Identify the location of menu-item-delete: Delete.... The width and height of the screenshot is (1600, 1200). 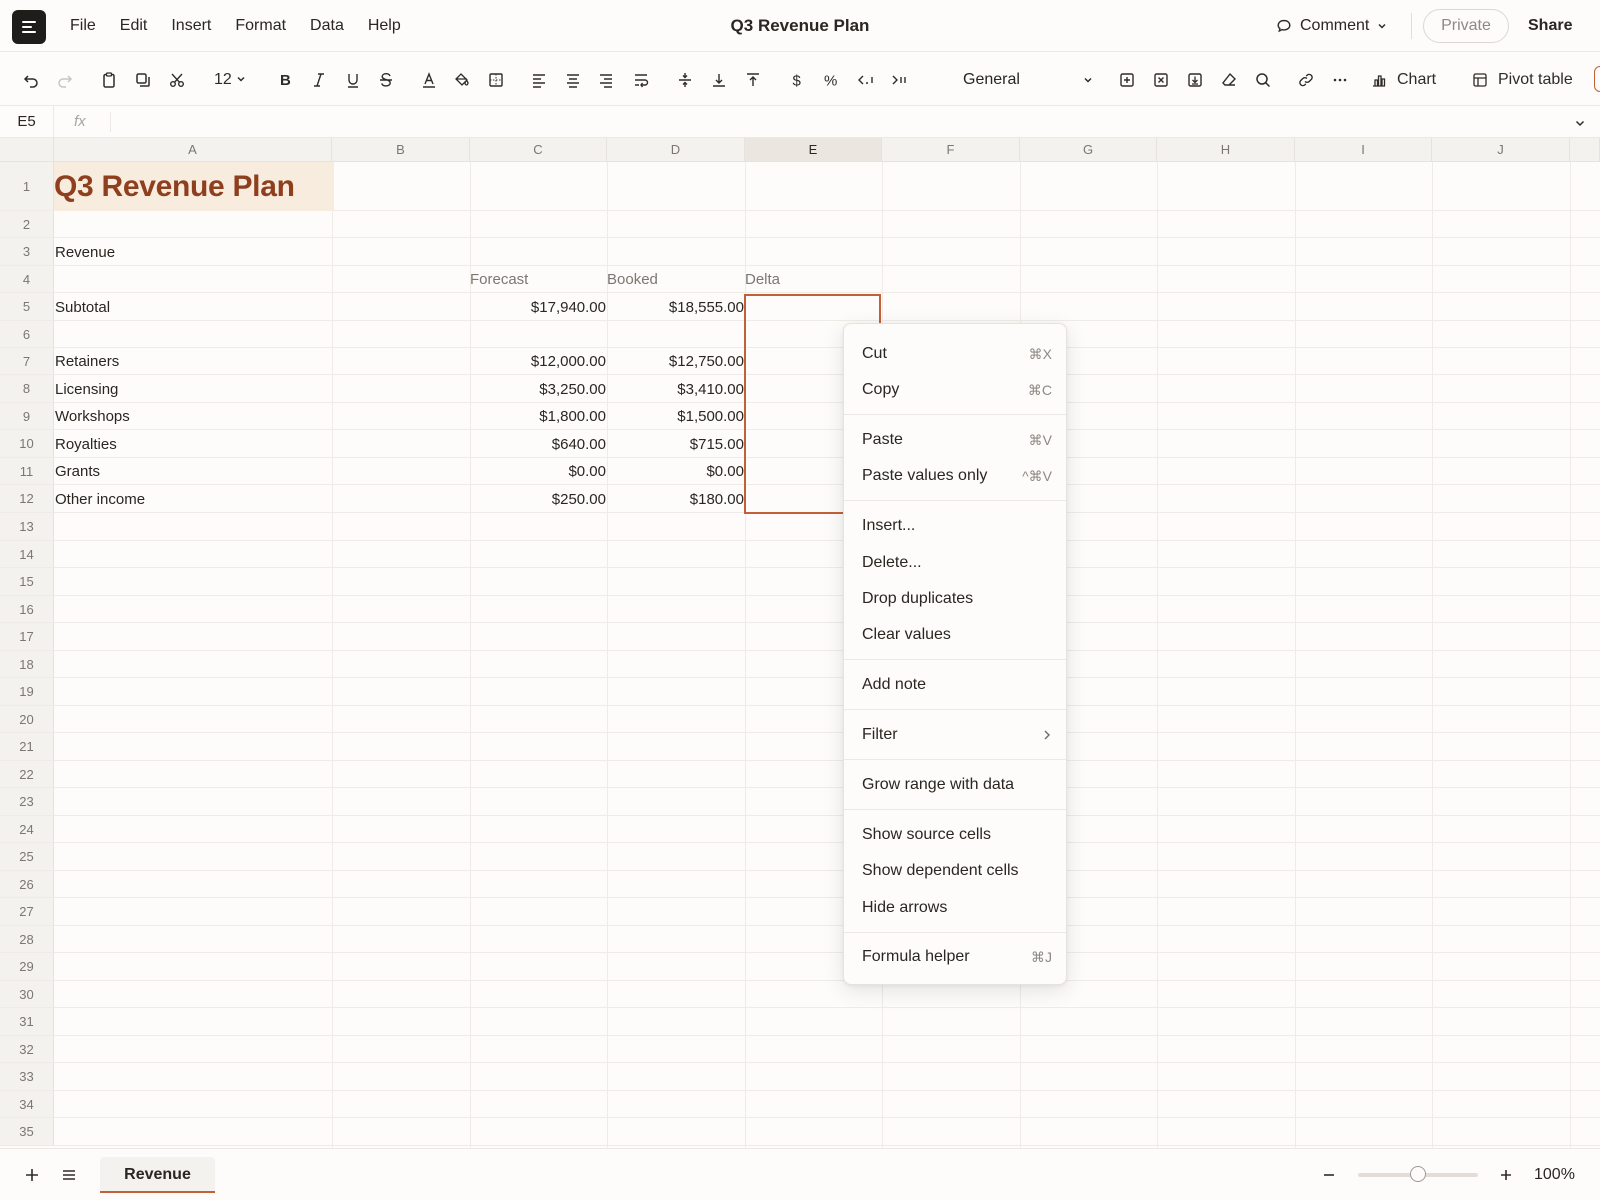
(957, 563).